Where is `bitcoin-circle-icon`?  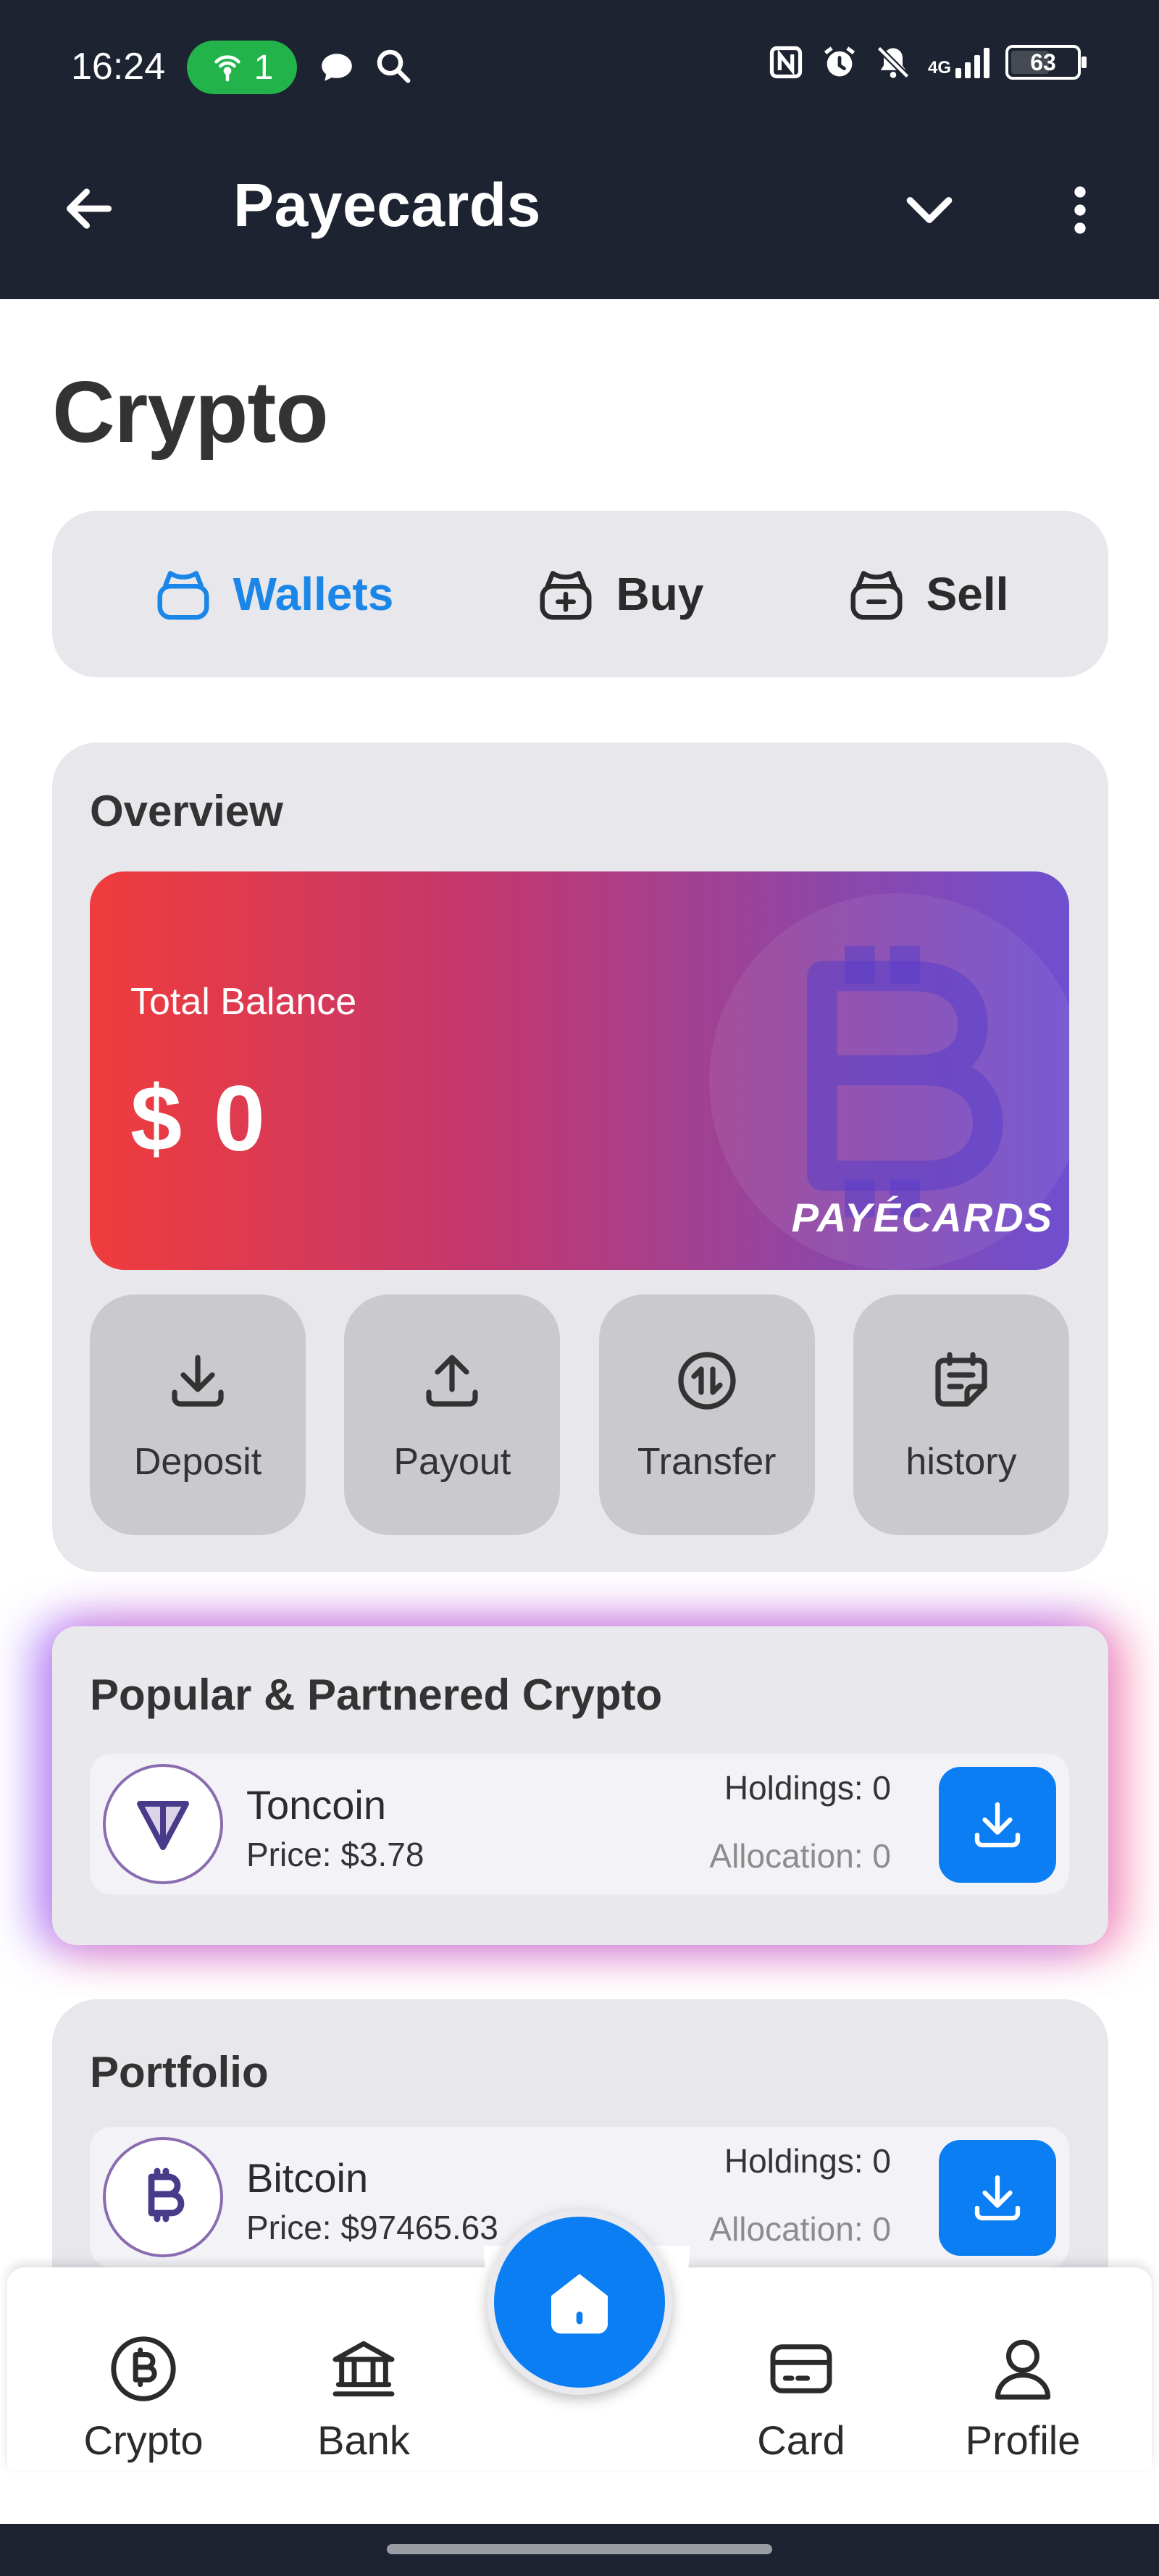
bitcoin-circle-icon is located at coordinates (143, 2368).